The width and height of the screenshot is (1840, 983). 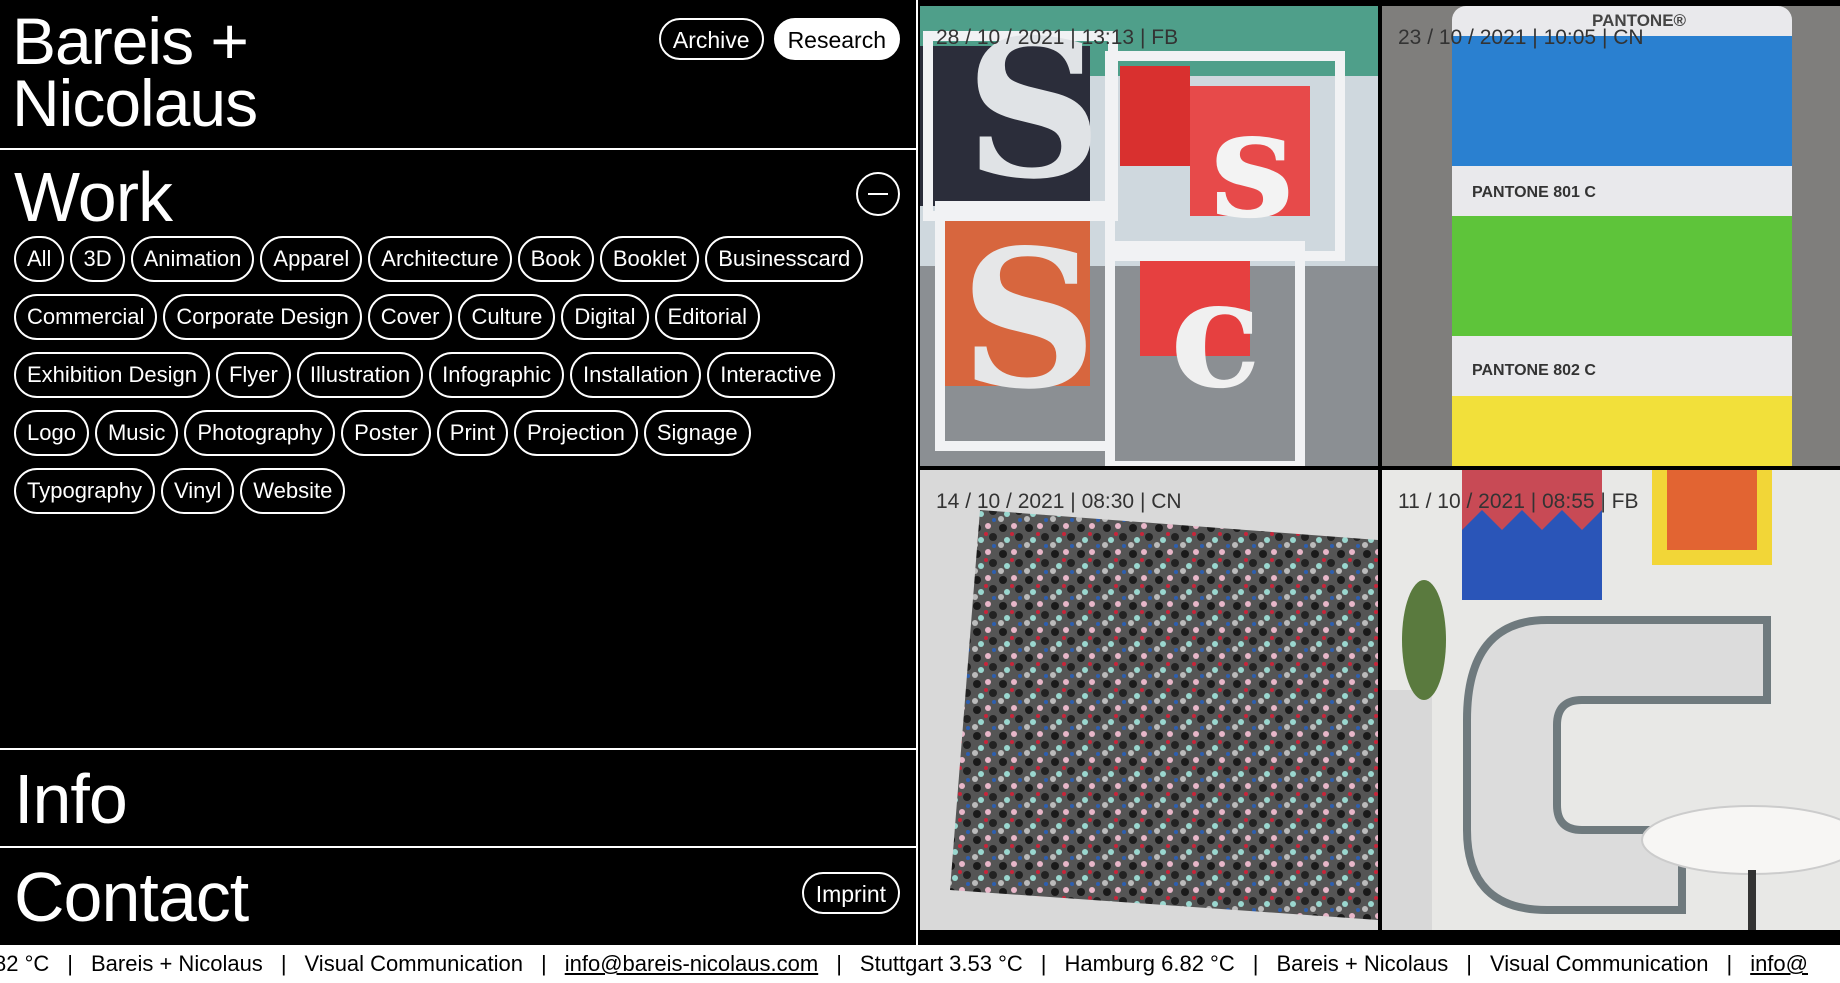 I want to click on grid-tile: 11 / 10 / 2021 | 08:55 | FB, so click(x=1611, y=700).